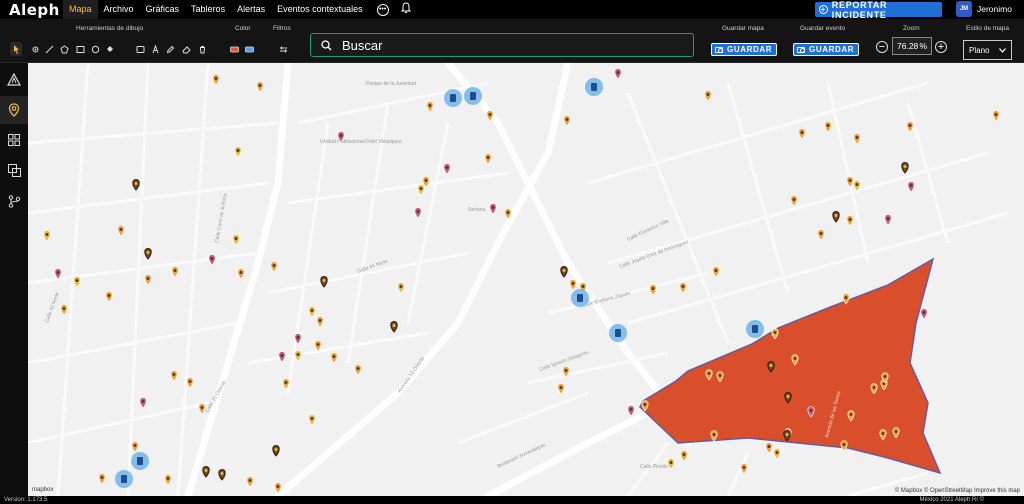 This screenshot has width=1024, height=504. I want to click on search-input: Buscar, so click(362, 45).